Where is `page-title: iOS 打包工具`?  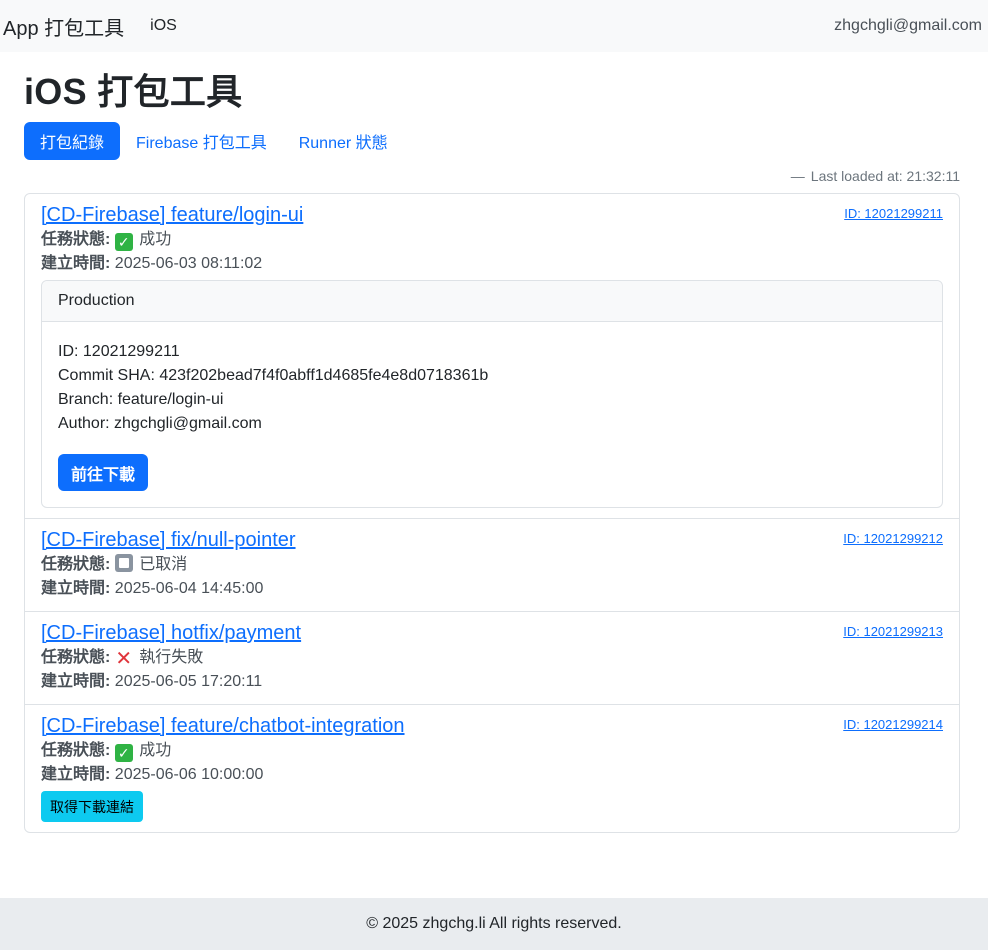
page-title: iOS 打包工具 is located at coordinates (133, 91).